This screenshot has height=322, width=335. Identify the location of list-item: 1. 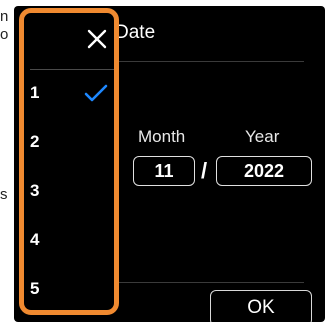
(69, 93).